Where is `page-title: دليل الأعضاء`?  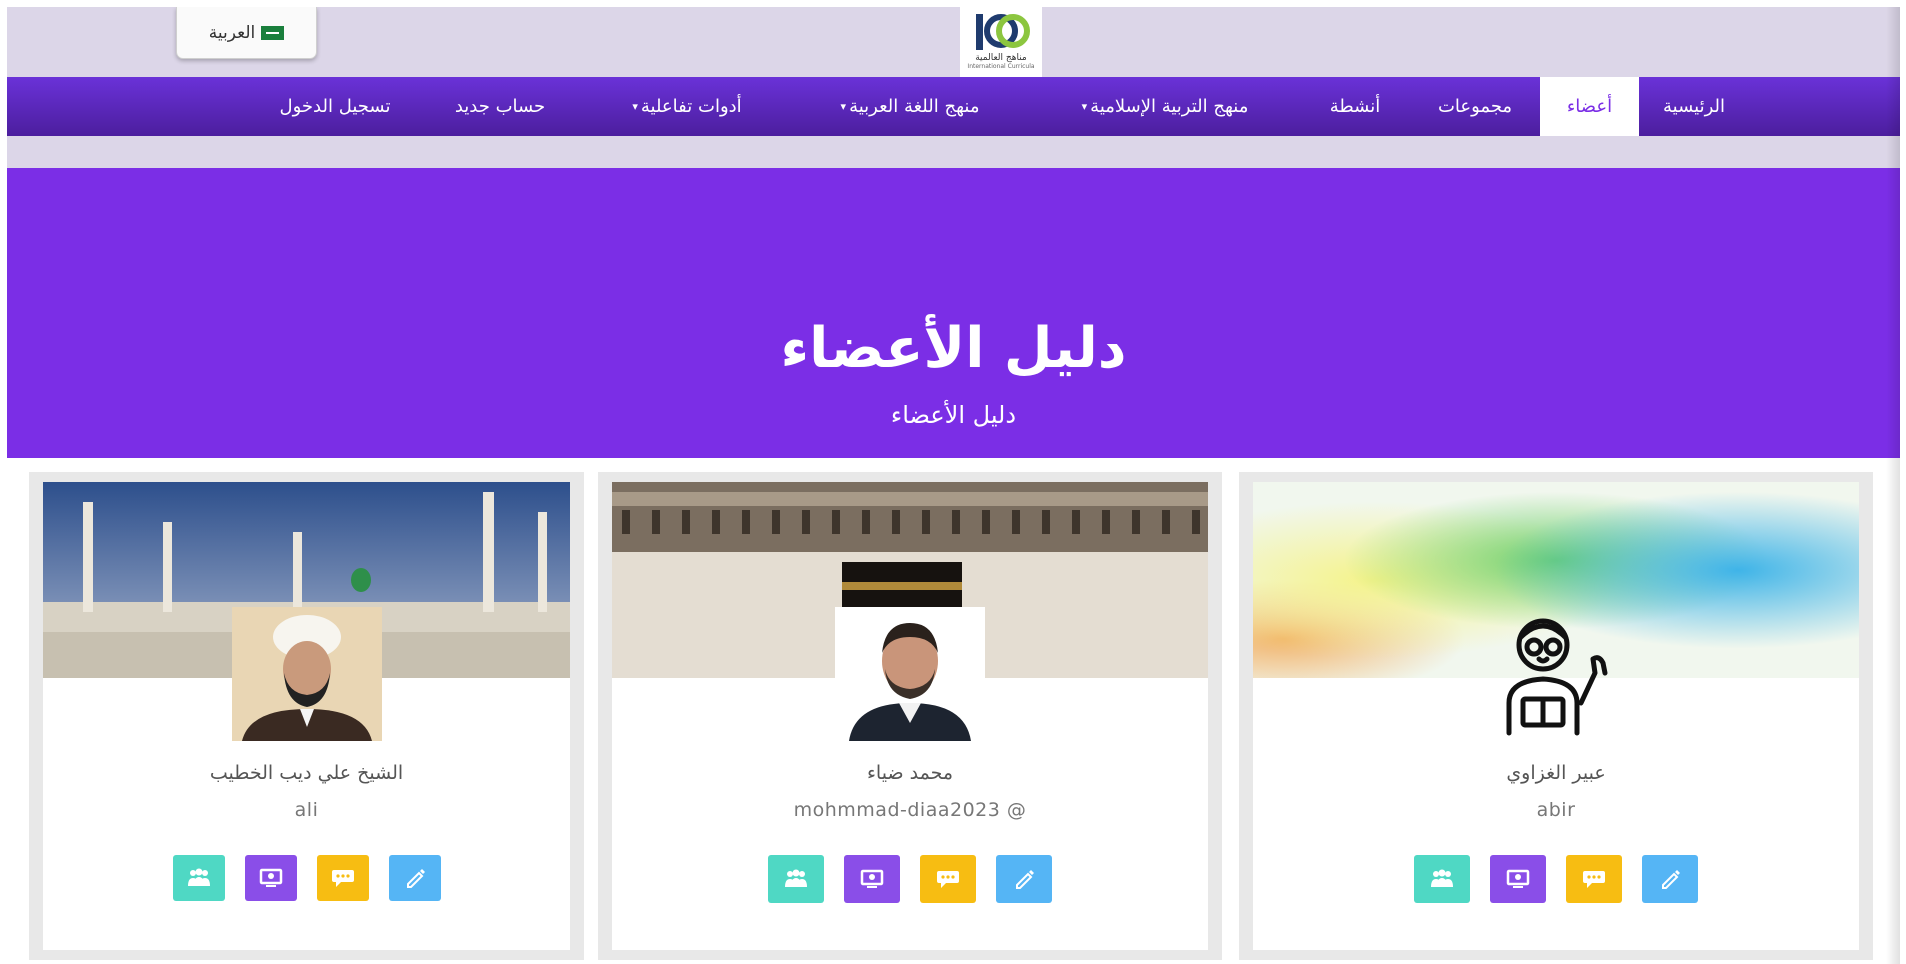 page-title: دليل الأعضاء is located at coordinates (953, 348).